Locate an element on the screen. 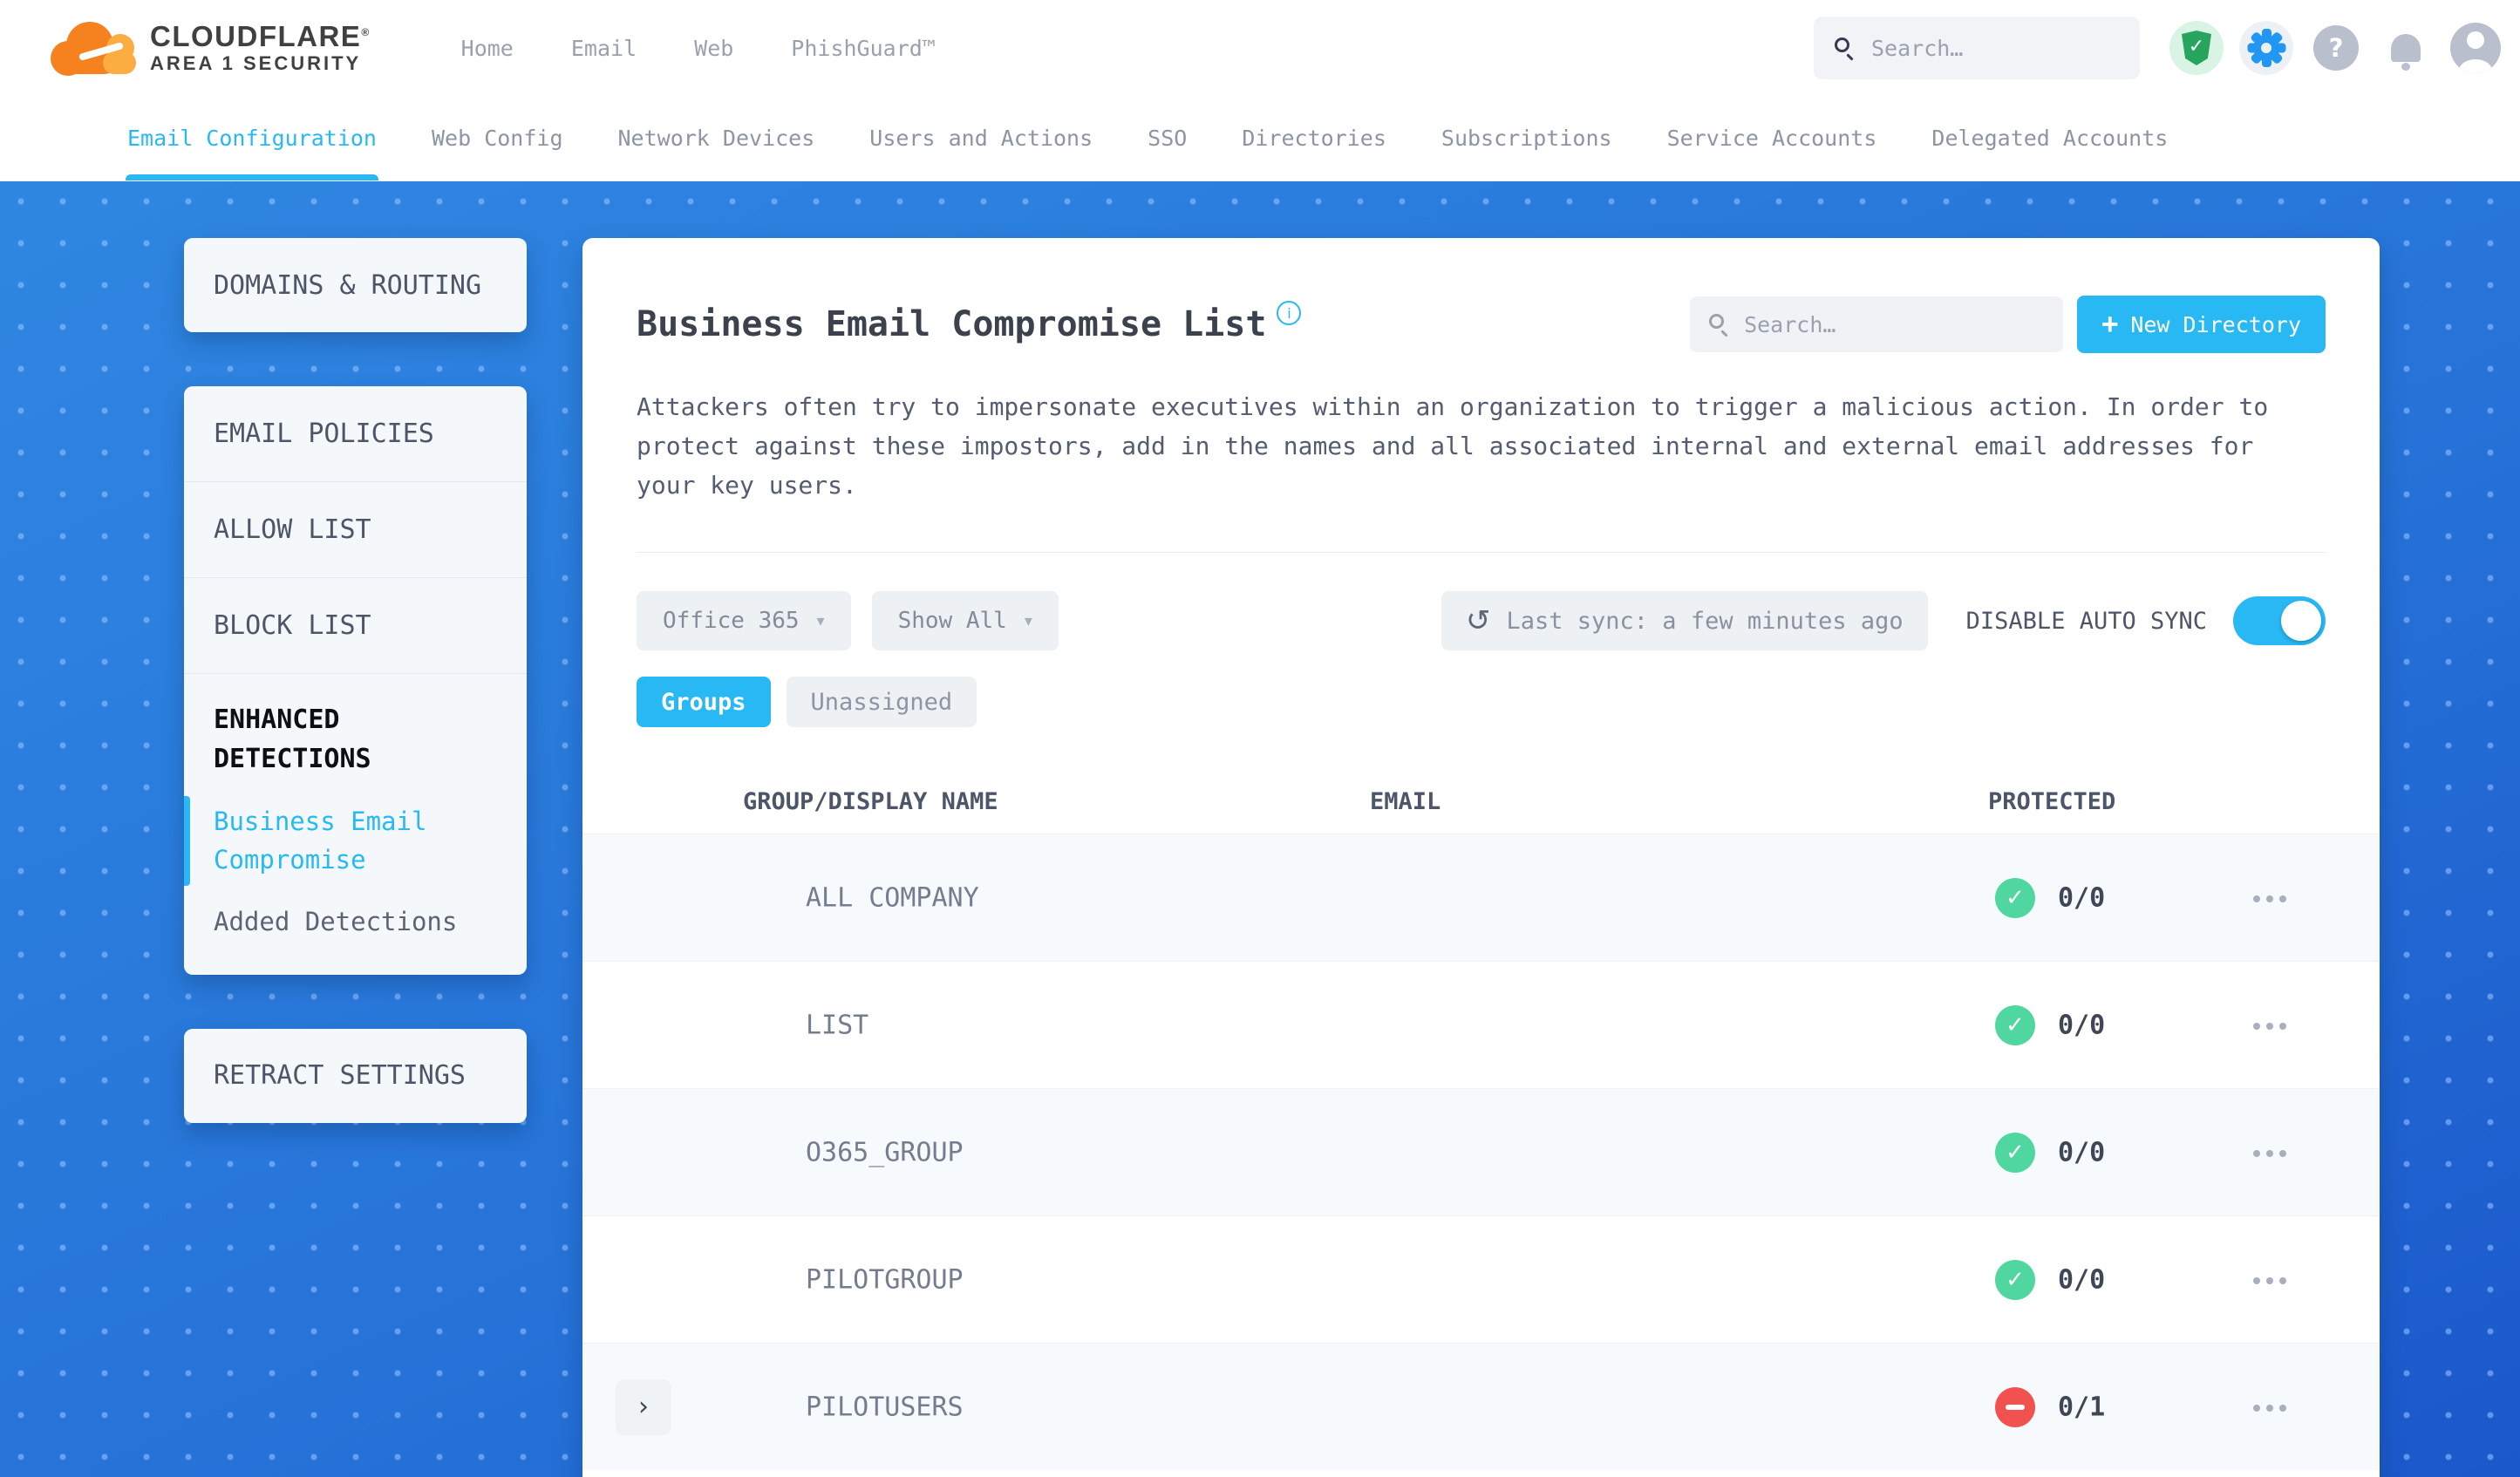  show-filter-dropdown: Show All ▾ is located at coordinates (965, 621).